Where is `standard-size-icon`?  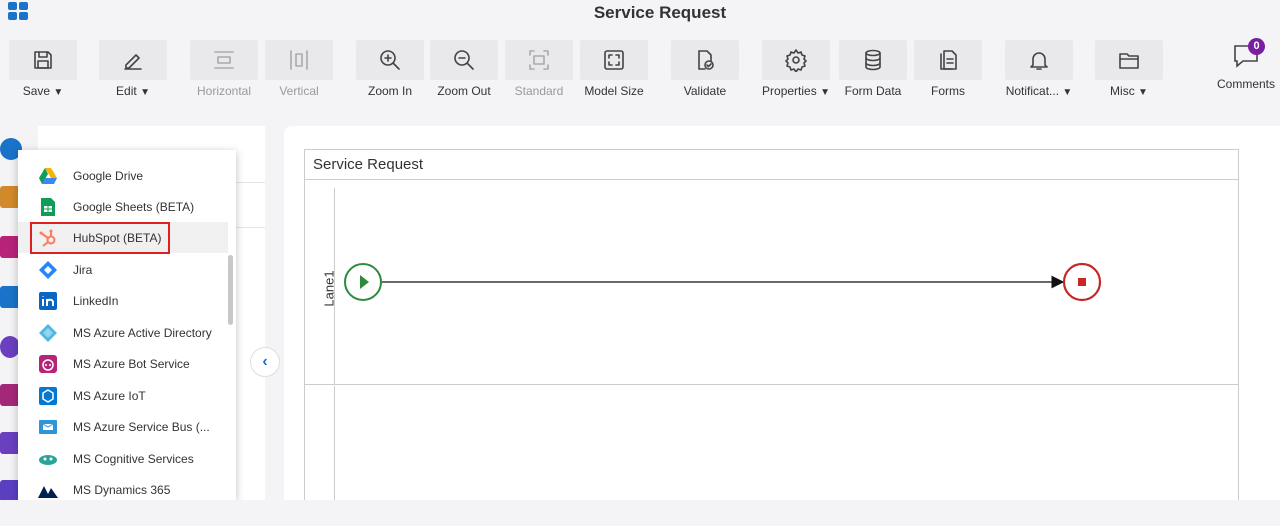
standard-size-icon is located at coordinates (539, 60).